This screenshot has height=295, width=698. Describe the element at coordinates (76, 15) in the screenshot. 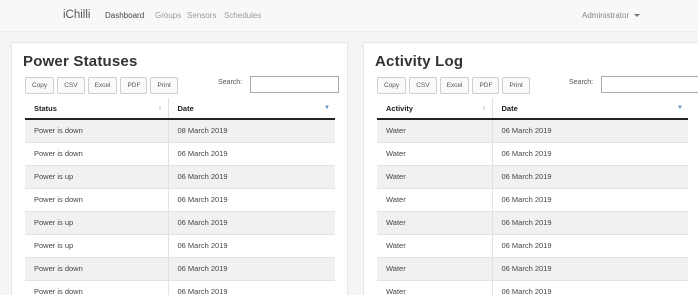

I see `brand-logo: iChilli` at that location.